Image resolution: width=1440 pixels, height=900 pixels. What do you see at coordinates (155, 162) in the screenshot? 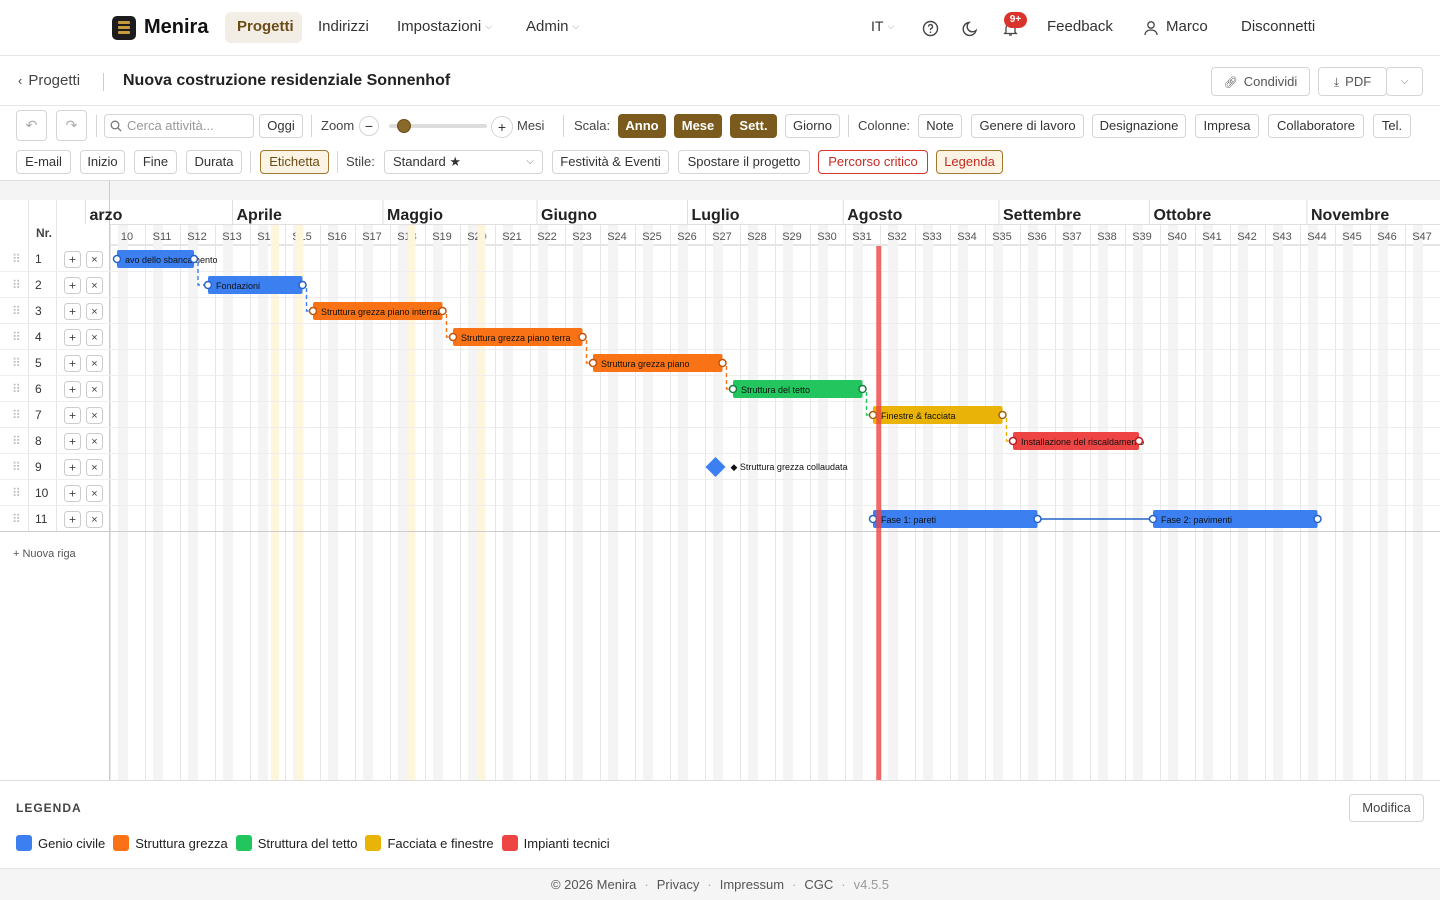
I see `column-end: Fine` at bounding box center [155, 162].